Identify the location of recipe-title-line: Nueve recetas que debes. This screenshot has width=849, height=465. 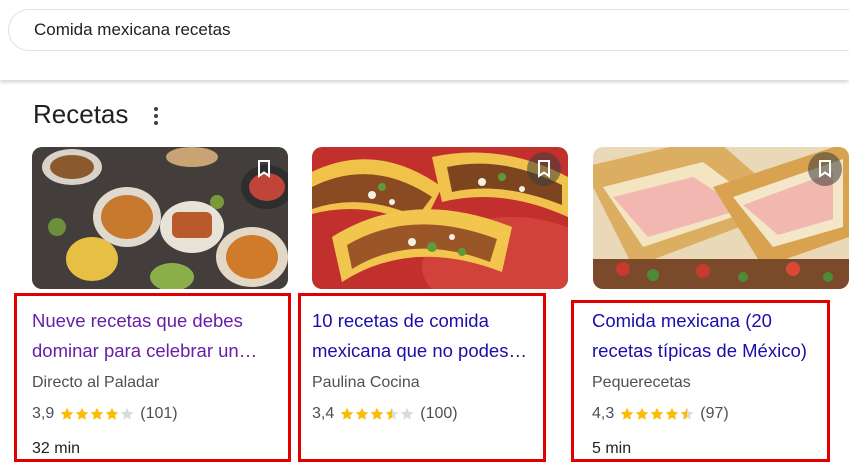
(155, 321).